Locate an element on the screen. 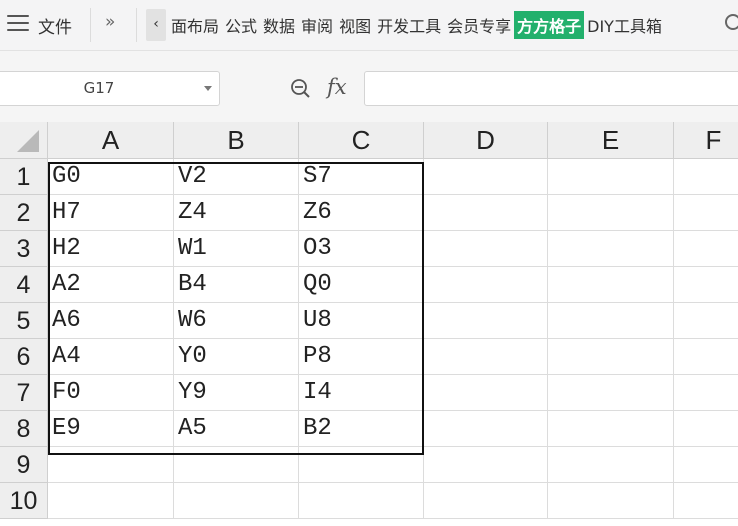 The height and width of the screenshot is (526, 738). cell: W1 is located at coordinates (236, 249).